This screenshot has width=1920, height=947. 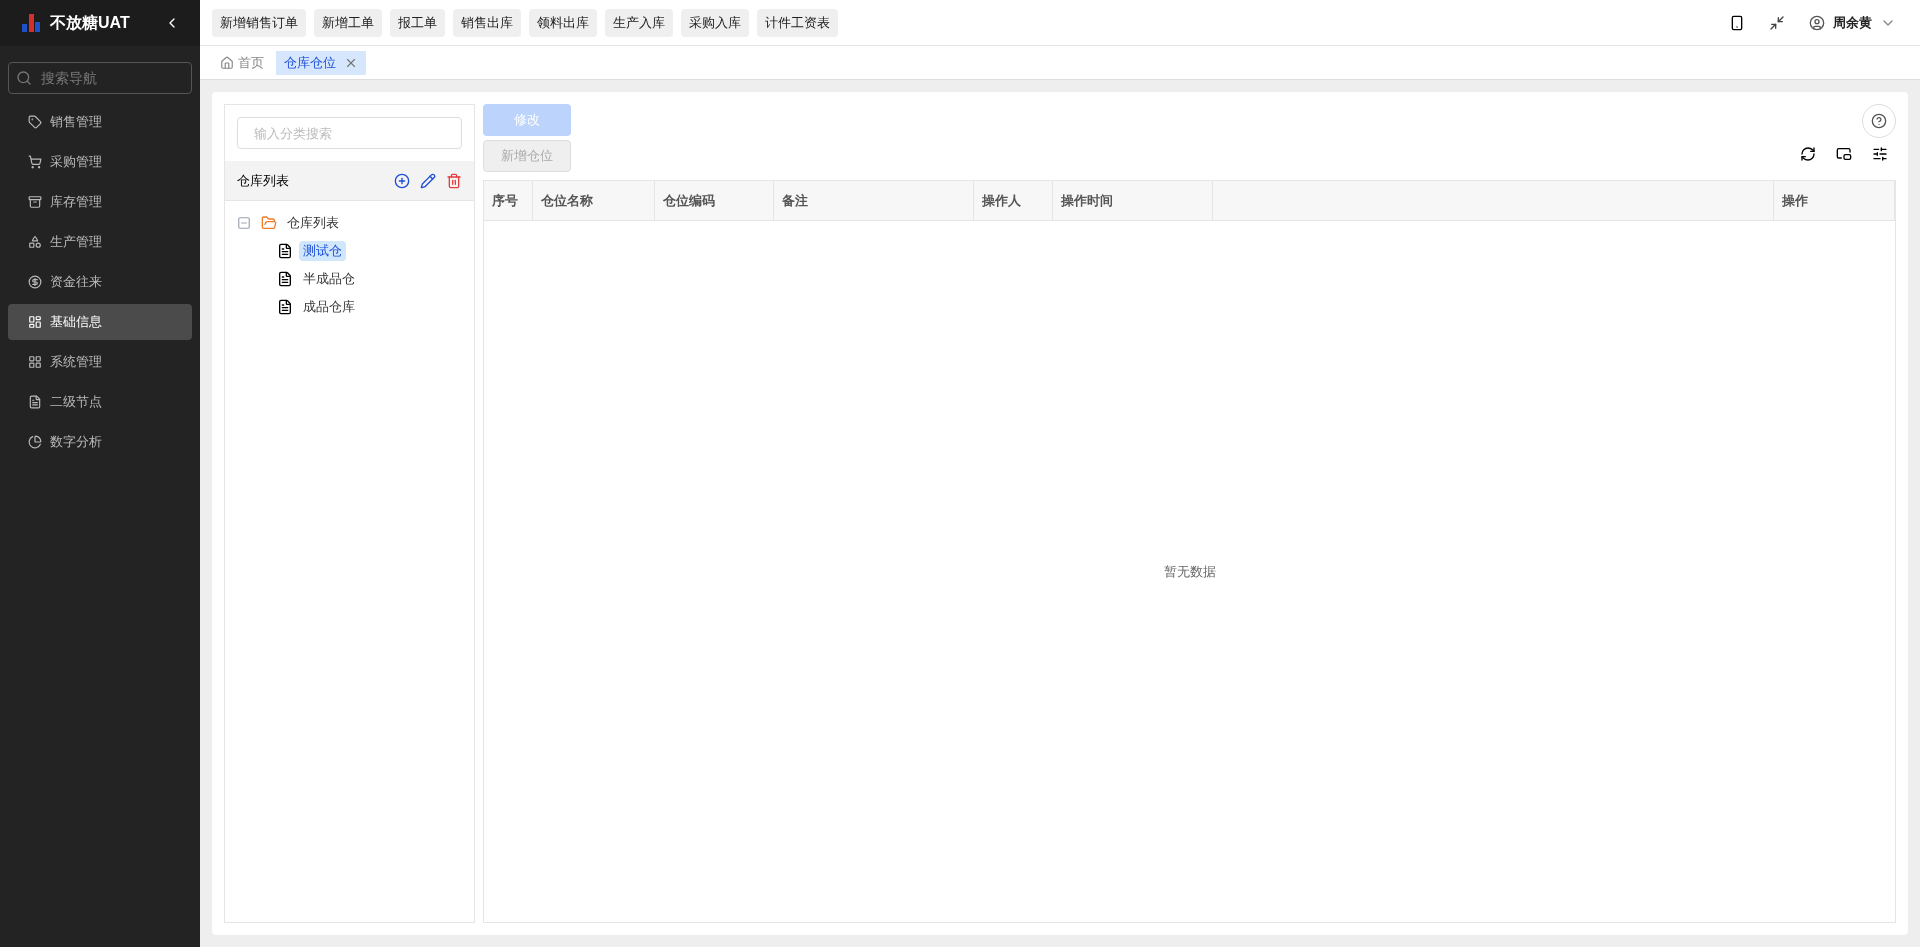 I want to click on tree-item: 测试仓, so click(x=322, y=251).